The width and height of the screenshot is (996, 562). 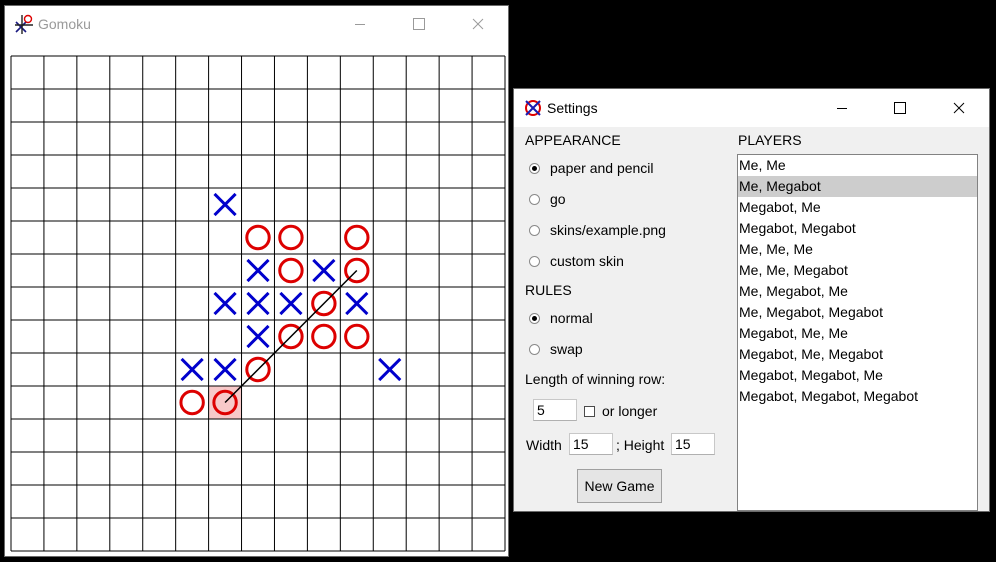 What do you see at coordinates (857, 396) in the screenshot?
I see `players-list-item: Megabot, Megabot, Megabot` at bounding box center [857, 396].